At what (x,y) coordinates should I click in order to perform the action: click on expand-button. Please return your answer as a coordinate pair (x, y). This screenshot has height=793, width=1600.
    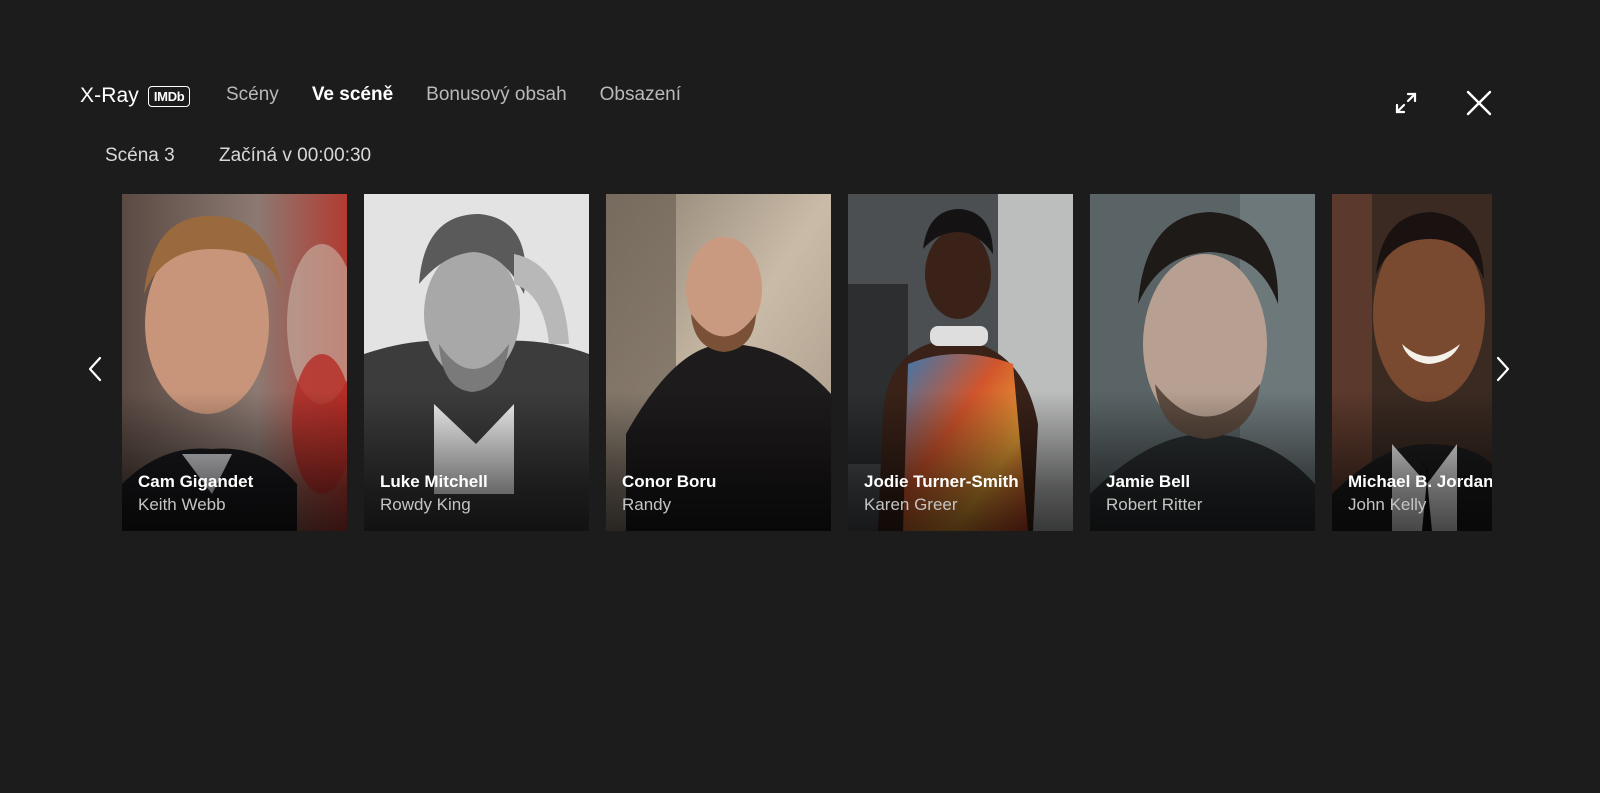
    Looking at the image, I should click on (1406, 103).